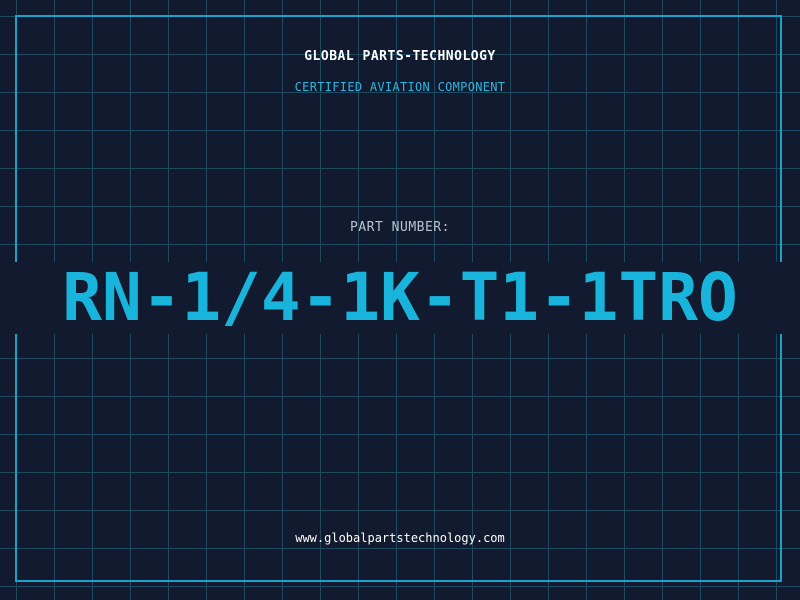  What do you see at coordinates (400, 87) in the screenshot?
I see `certification-subtitle: CERTIFIED AVIATION COMPONENT` at bounding box center [400, 87].